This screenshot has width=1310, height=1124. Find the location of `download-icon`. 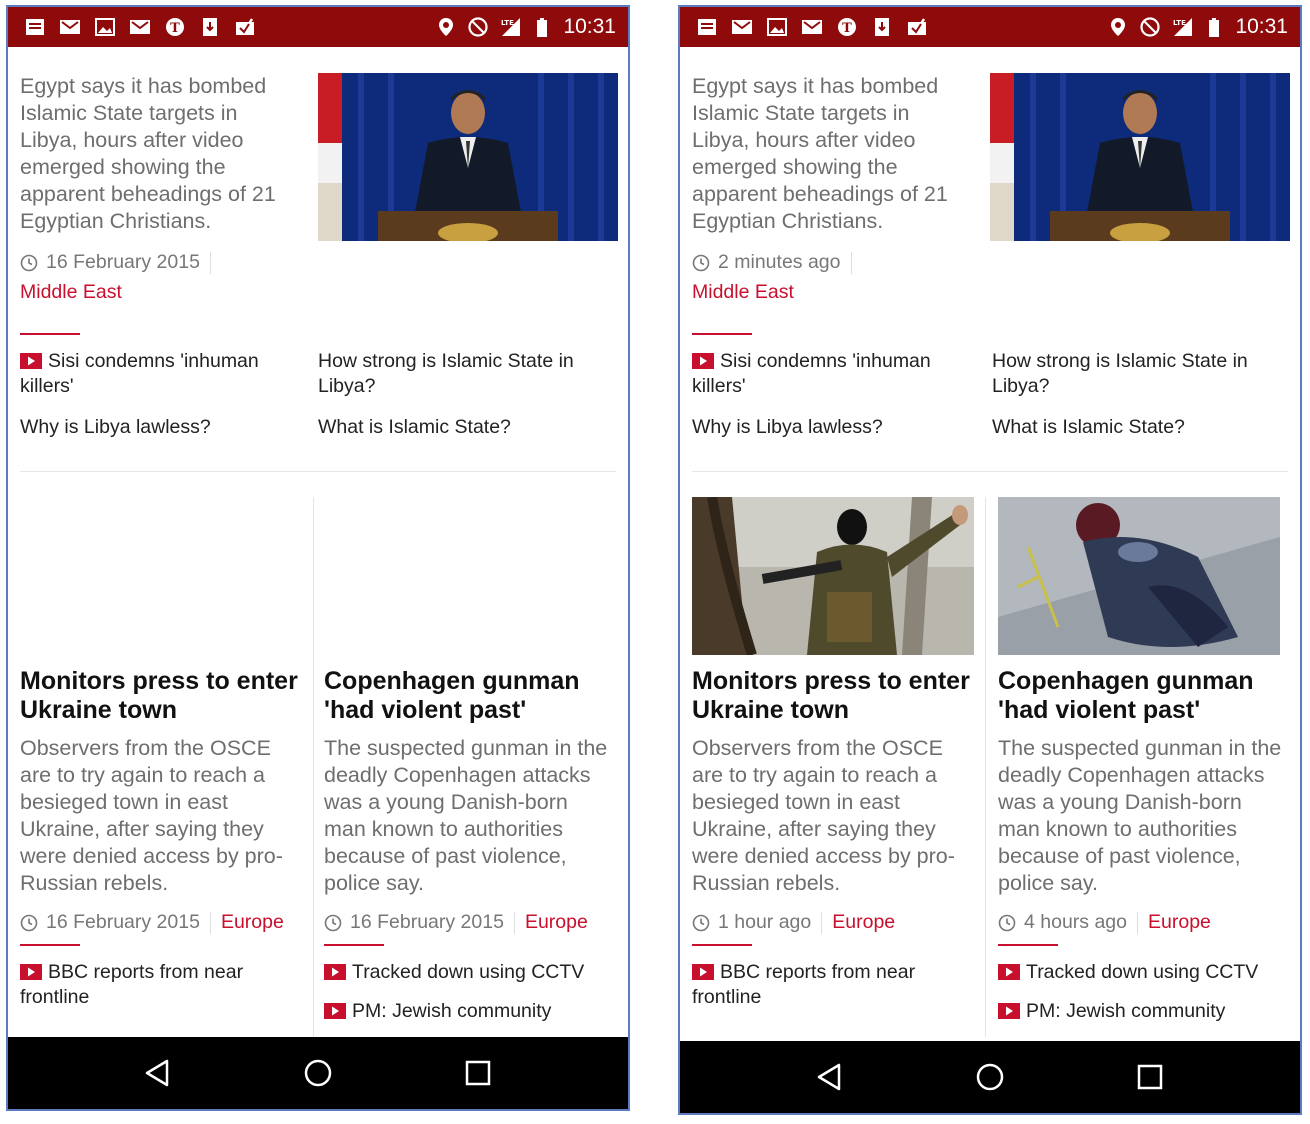

download-icon is located at coordinates (210, 27).